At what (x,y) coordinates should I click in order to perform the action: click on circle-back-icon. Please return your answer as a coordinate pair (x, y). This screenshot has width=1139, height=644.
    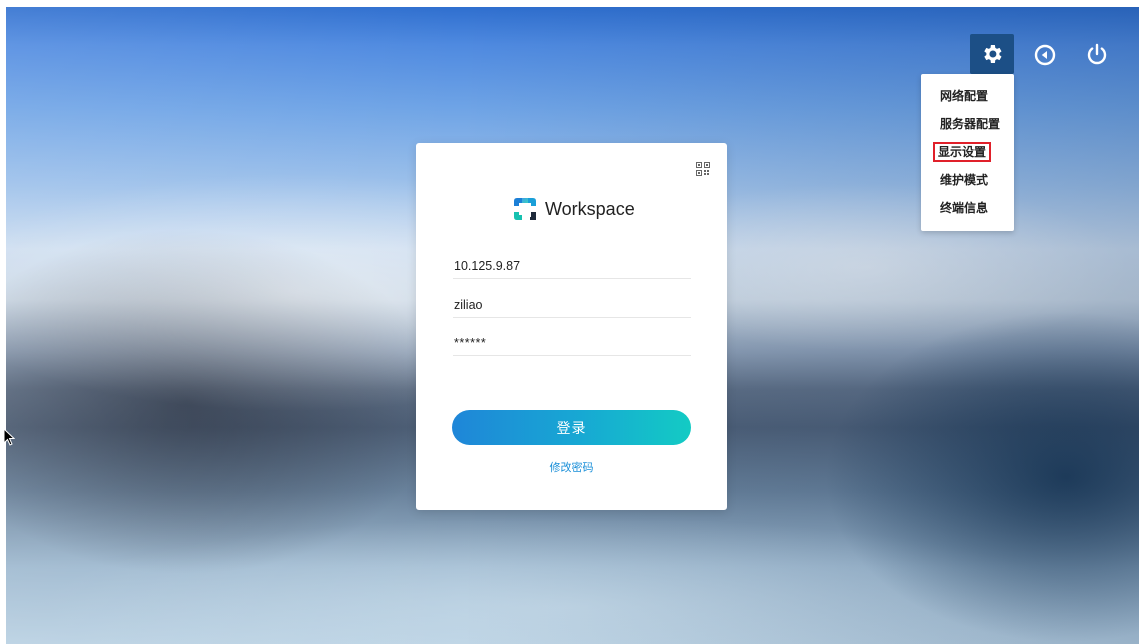
    Looking at the image, I should click on (1045, 55).